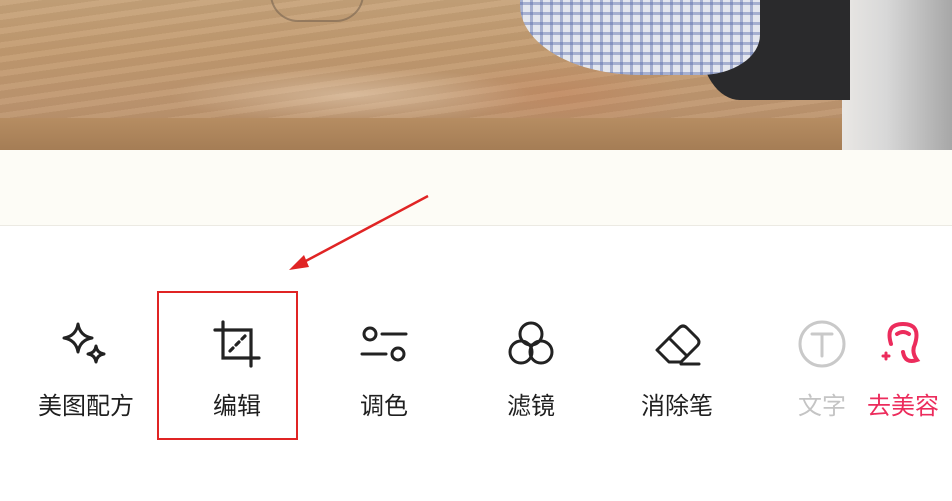  Describe the element at coordinates (677, 344) in the screenshot. I see `eraser-icon` at that location.